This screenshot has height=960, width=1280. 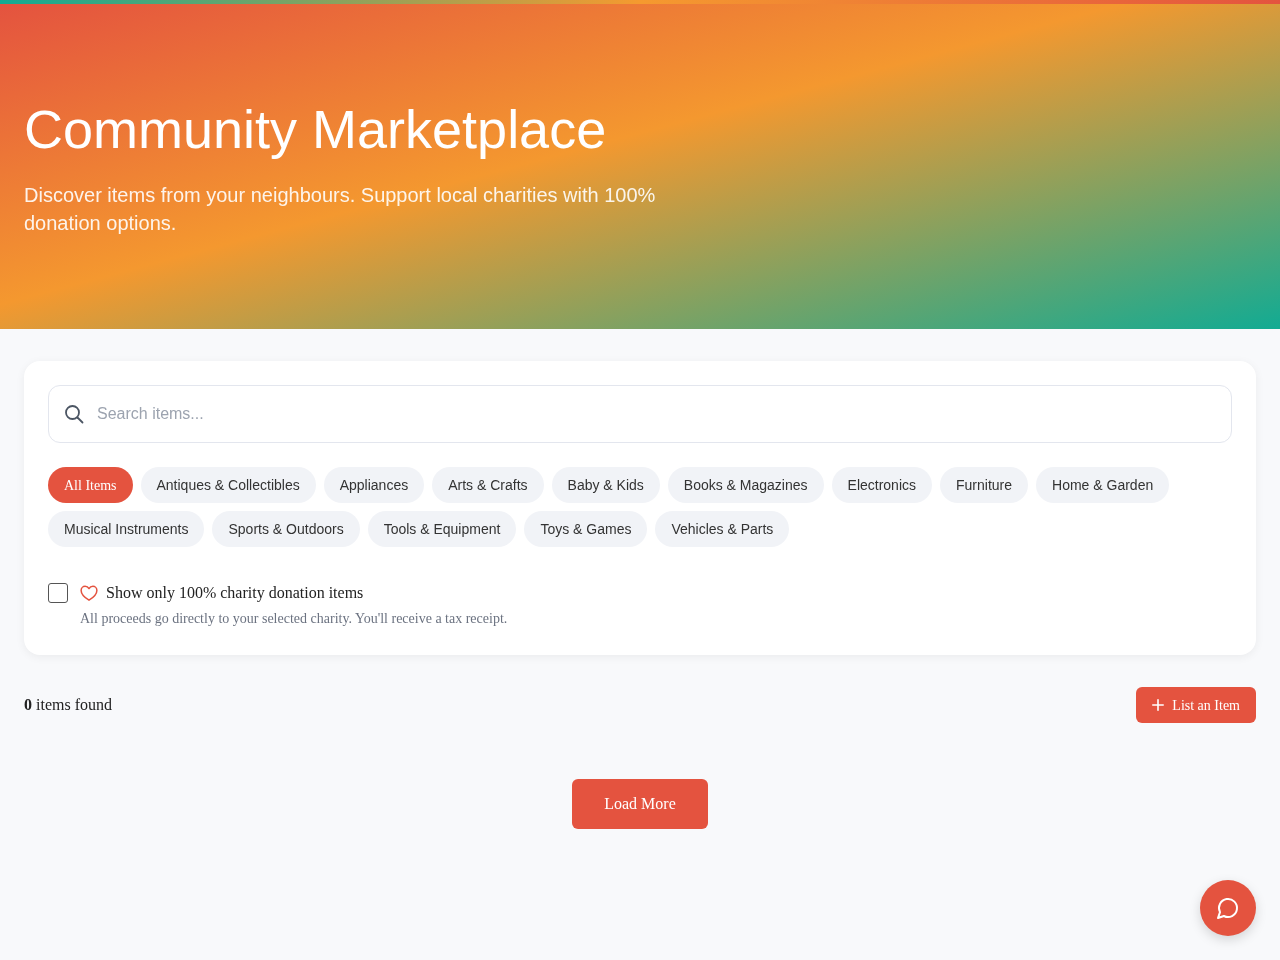 What do you see at coordinates (315, 129) in the screenshot?
I see `hero-title: Community Marketplace` at bounding box center [315, 129].